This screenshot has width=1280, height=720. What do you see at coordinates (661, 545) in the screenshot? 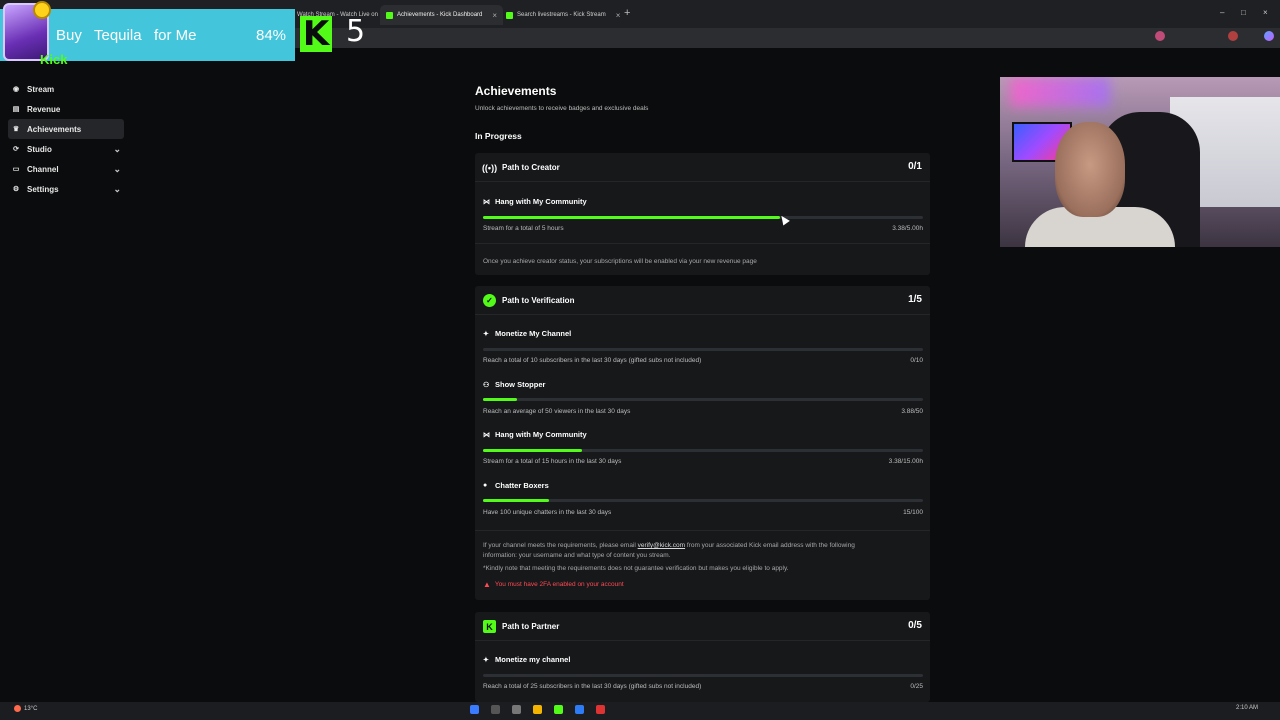
I see `verify-email-link: verify@kick.com` at bounding box center [661, 545].